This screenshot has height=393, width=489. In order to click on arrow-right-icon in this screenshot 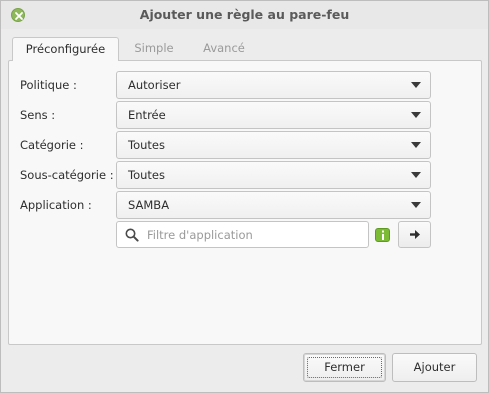, I will do `click(415, 234)`.